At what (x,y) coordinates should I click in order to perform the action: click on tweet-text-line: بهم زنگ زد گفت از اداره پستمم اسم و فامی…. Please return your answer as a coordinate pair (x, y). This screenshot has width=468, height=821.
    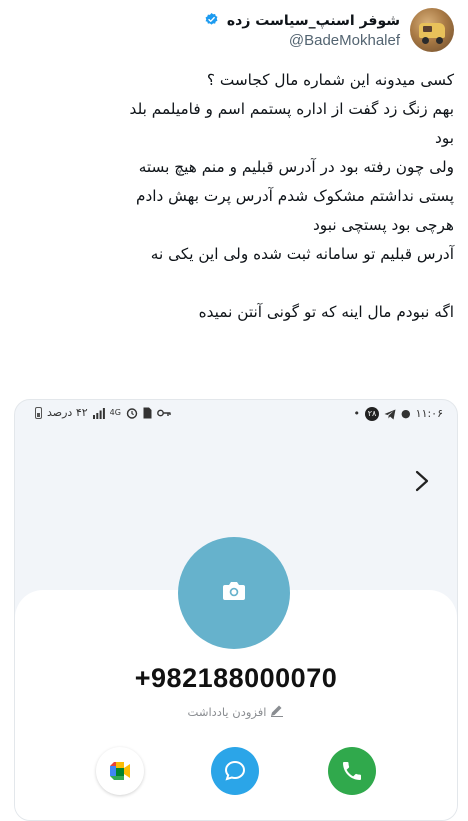
    Looking at the image, I should click on (291, 109).